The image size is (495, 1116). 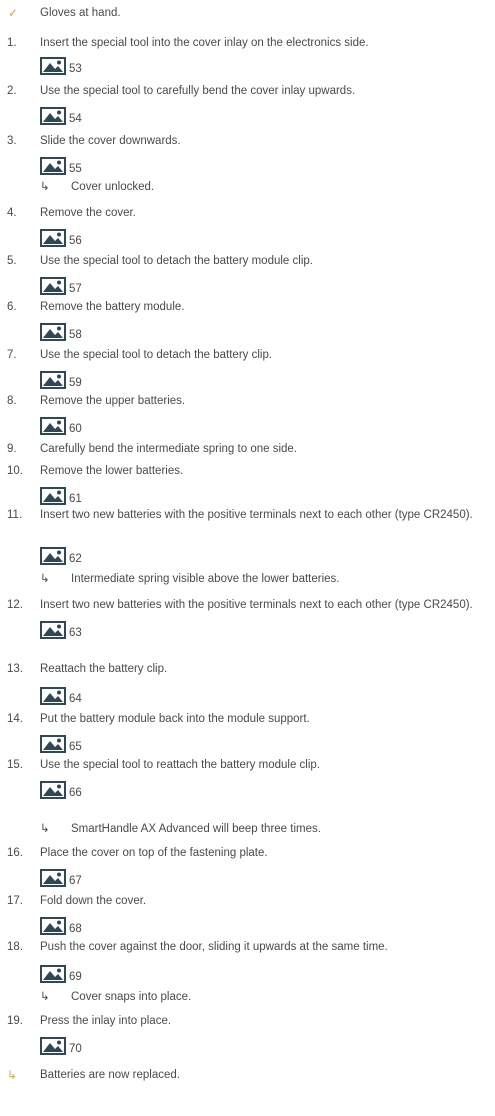 What do you see at coordinates (85, 925) in the screenshot?
I see `figure-reference: 68` at bounding box center [85, 925].